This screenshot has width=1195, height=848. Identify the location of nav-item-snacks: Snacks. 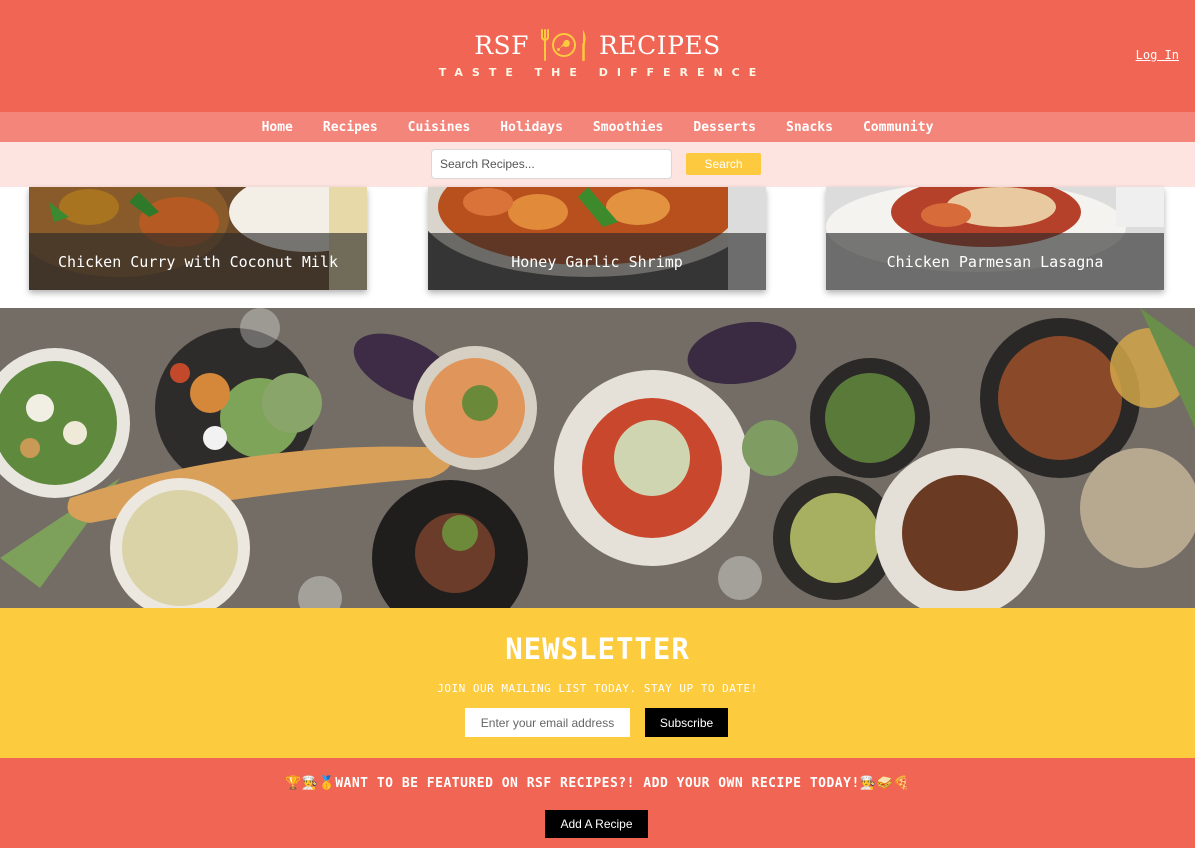
(809, 127).